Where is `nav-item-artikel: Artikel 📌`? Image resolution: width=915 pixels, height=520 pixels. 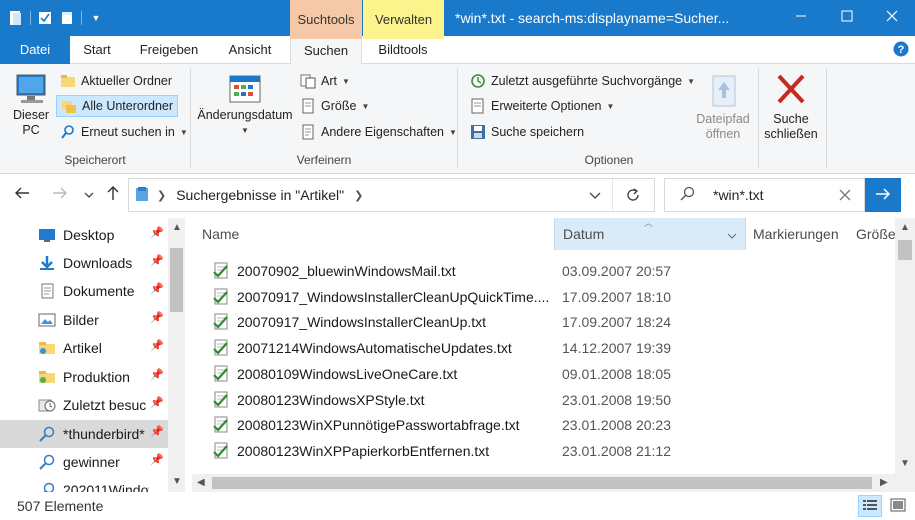 nav-item-artikel: Artikel 📌 is located at coordinates (84, 348).